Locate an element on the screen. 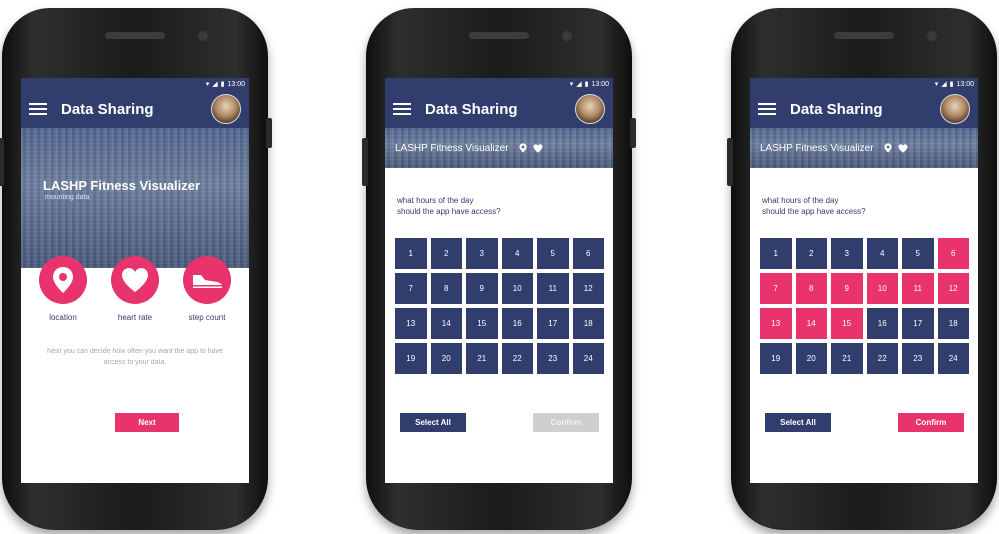  next-button: Next is located at coordinates (147, 422).